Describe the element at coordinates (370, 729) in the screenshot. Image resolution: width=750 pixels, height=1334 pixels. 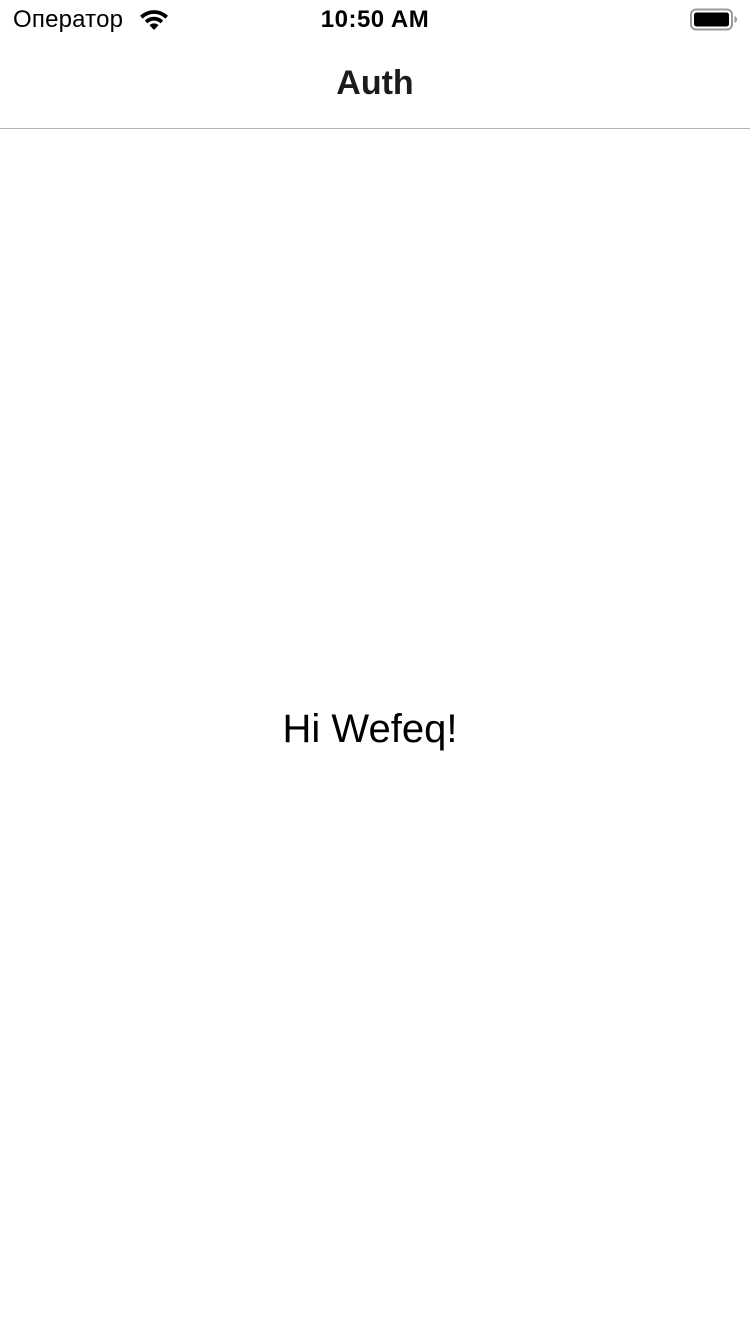
I see `greeting-label: Hi Wefeq!` at that location.